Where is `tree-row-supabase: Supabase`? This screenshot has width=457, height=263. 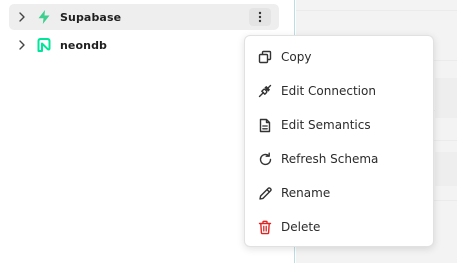 tree-row-supabase: Supabase is located at coordinates (144, 17).